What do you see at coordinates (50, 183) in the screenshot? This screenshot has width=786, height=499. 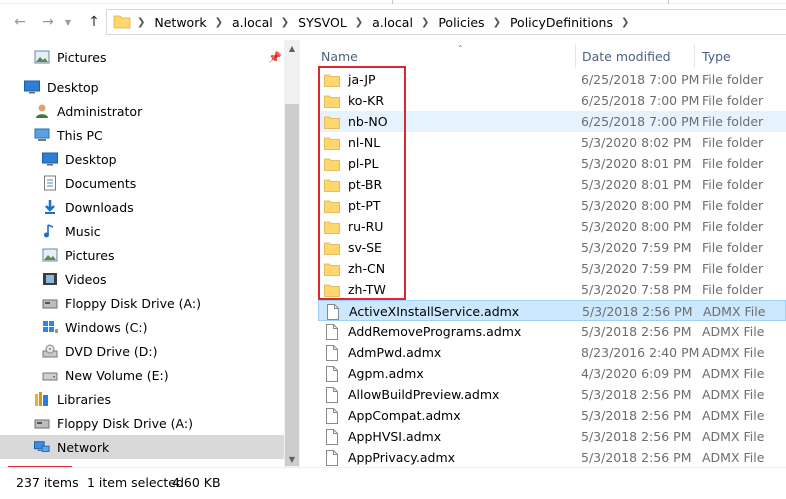 I see `documents-icon` at bounding box center [50, 183].